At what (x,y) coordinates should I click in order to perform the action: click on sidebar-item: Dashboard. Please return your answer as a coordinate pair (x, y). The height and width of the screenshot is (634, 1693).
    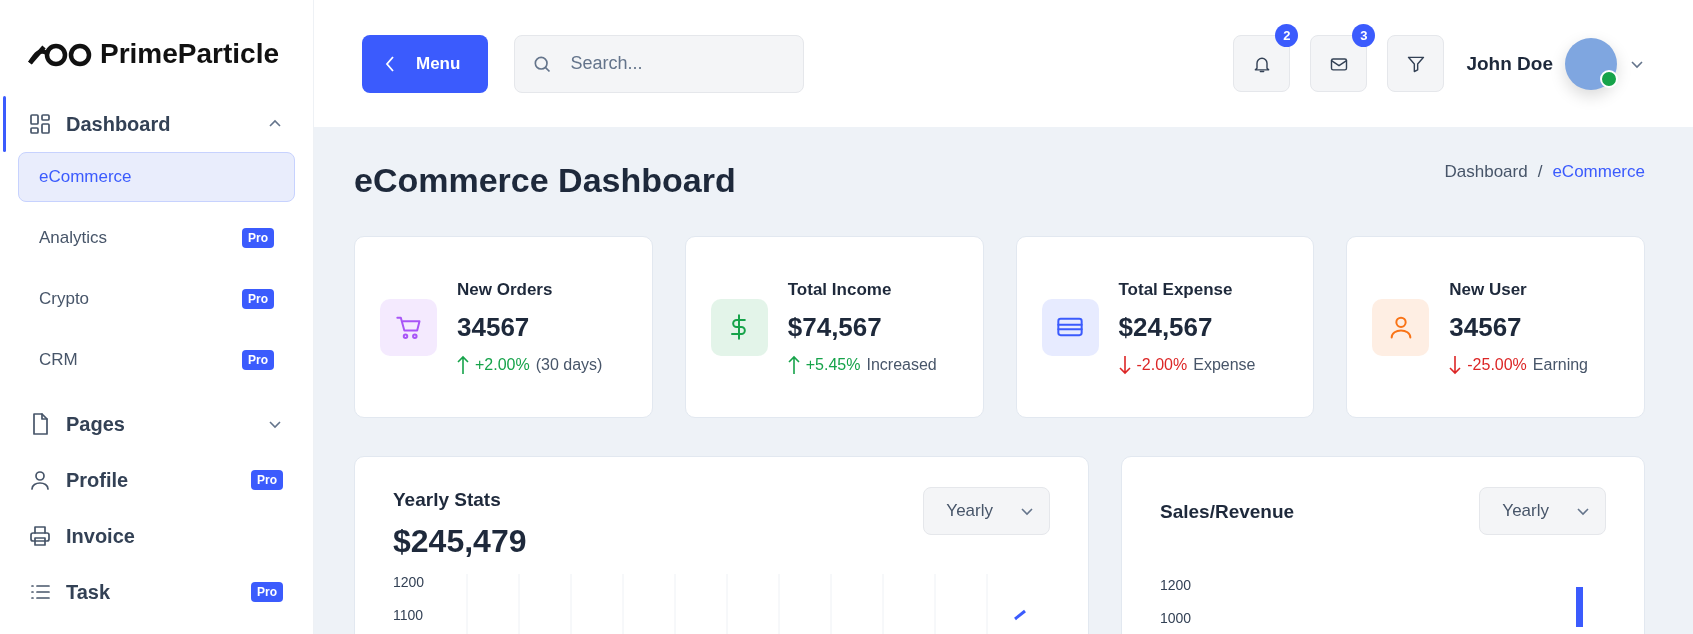
    Looking at the image, I should click on (156, 124).